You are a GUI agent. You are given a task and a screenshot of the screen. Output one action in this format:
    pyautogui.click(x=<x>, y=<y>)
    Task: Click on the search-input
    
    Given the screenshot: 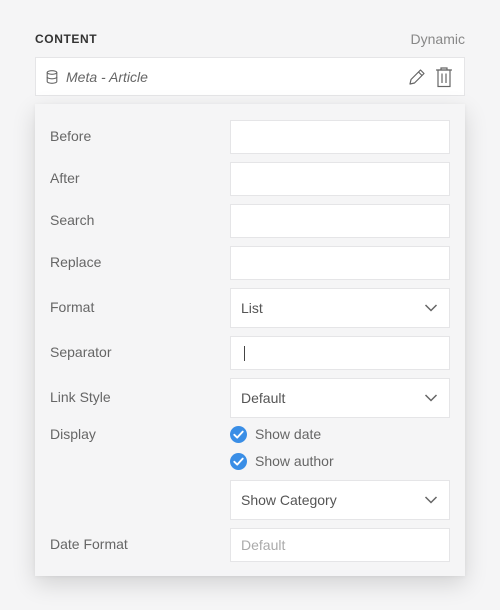 What is the action you would take?
    pyautogui.click(x=340, y=221)
    